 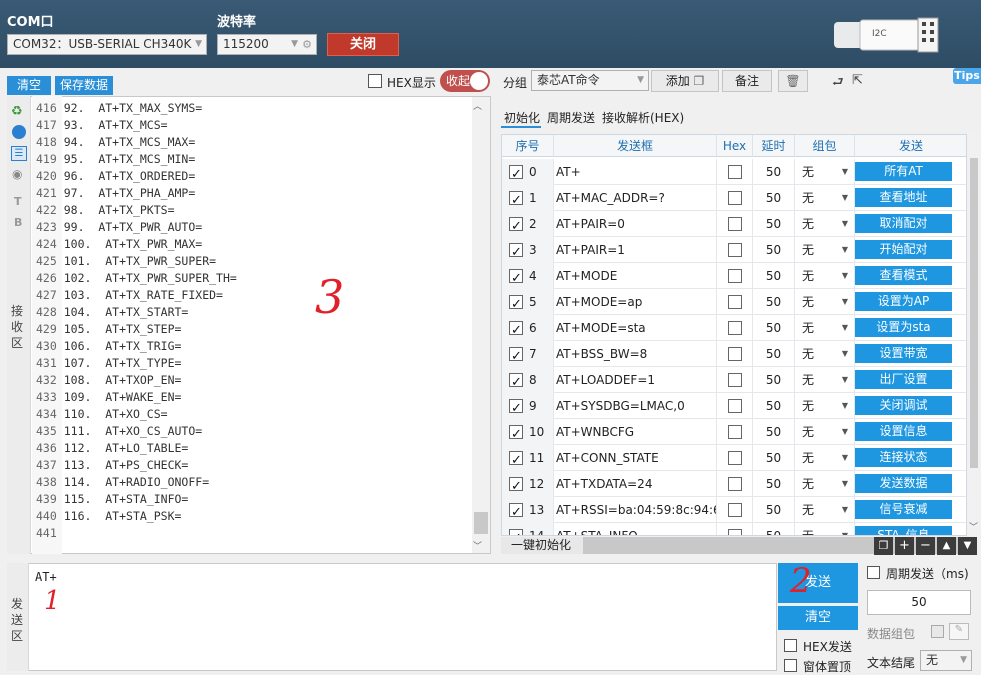 I want to click on row-command-input: AT+MAC_ADDR=?, so click(x=635, y=198).